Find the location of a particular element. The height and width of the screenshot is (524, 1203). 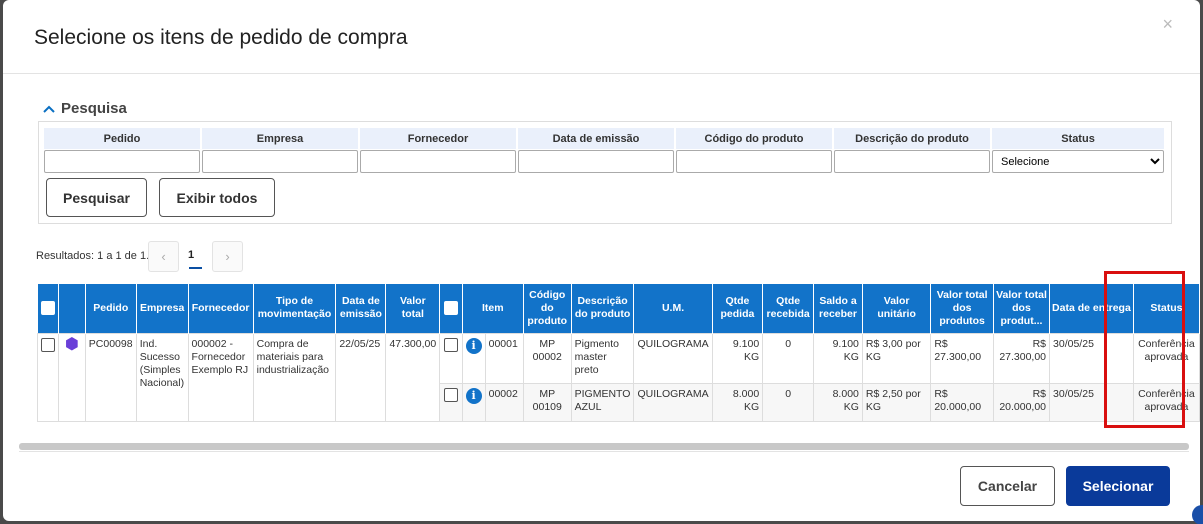

header-data-emissao: Data de emissão is located at coordinates (361, 308).